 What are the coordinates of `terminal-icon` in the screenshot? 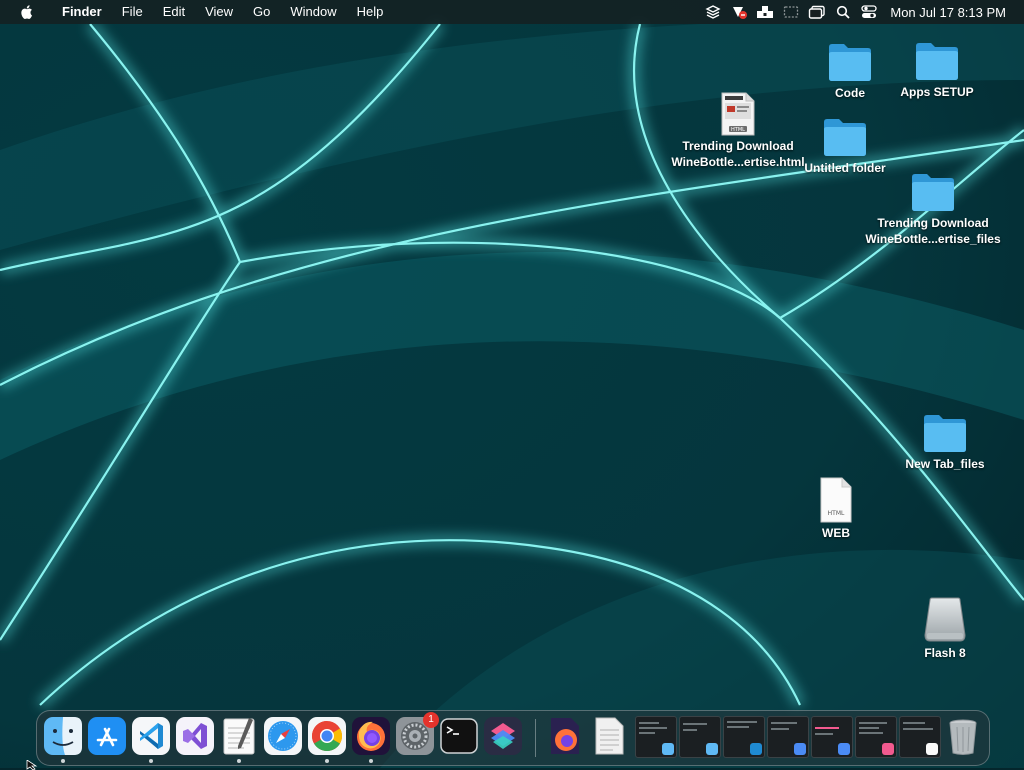 It's located at (459, 736).